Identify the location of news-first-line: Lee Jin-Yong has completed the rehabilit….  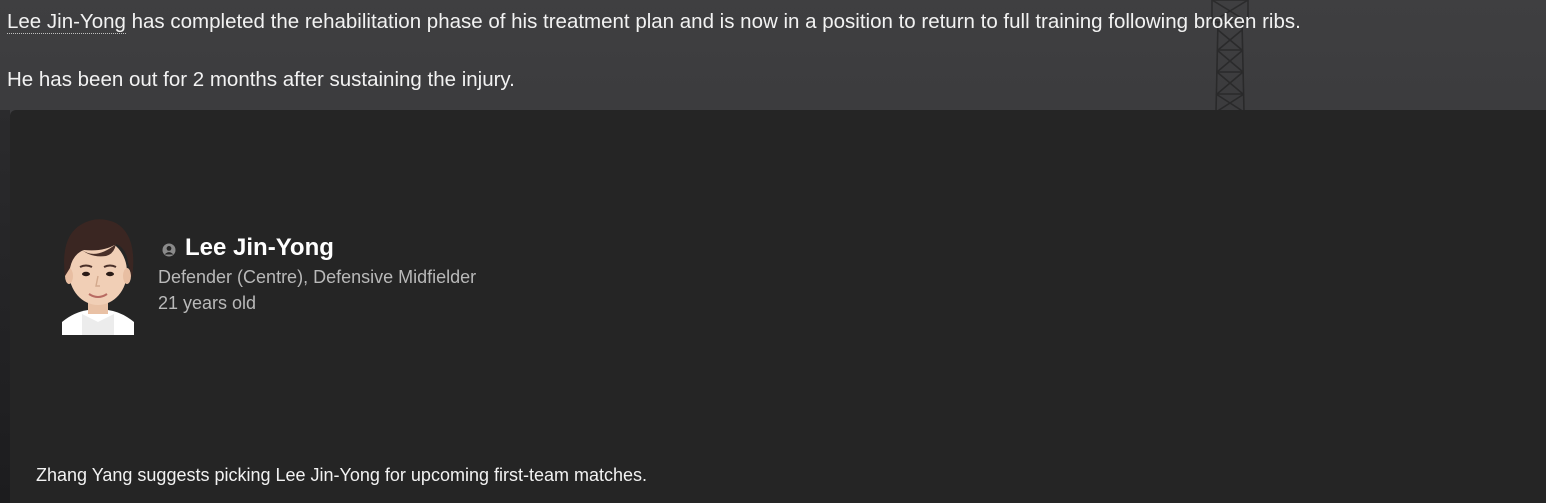
(776, 21).